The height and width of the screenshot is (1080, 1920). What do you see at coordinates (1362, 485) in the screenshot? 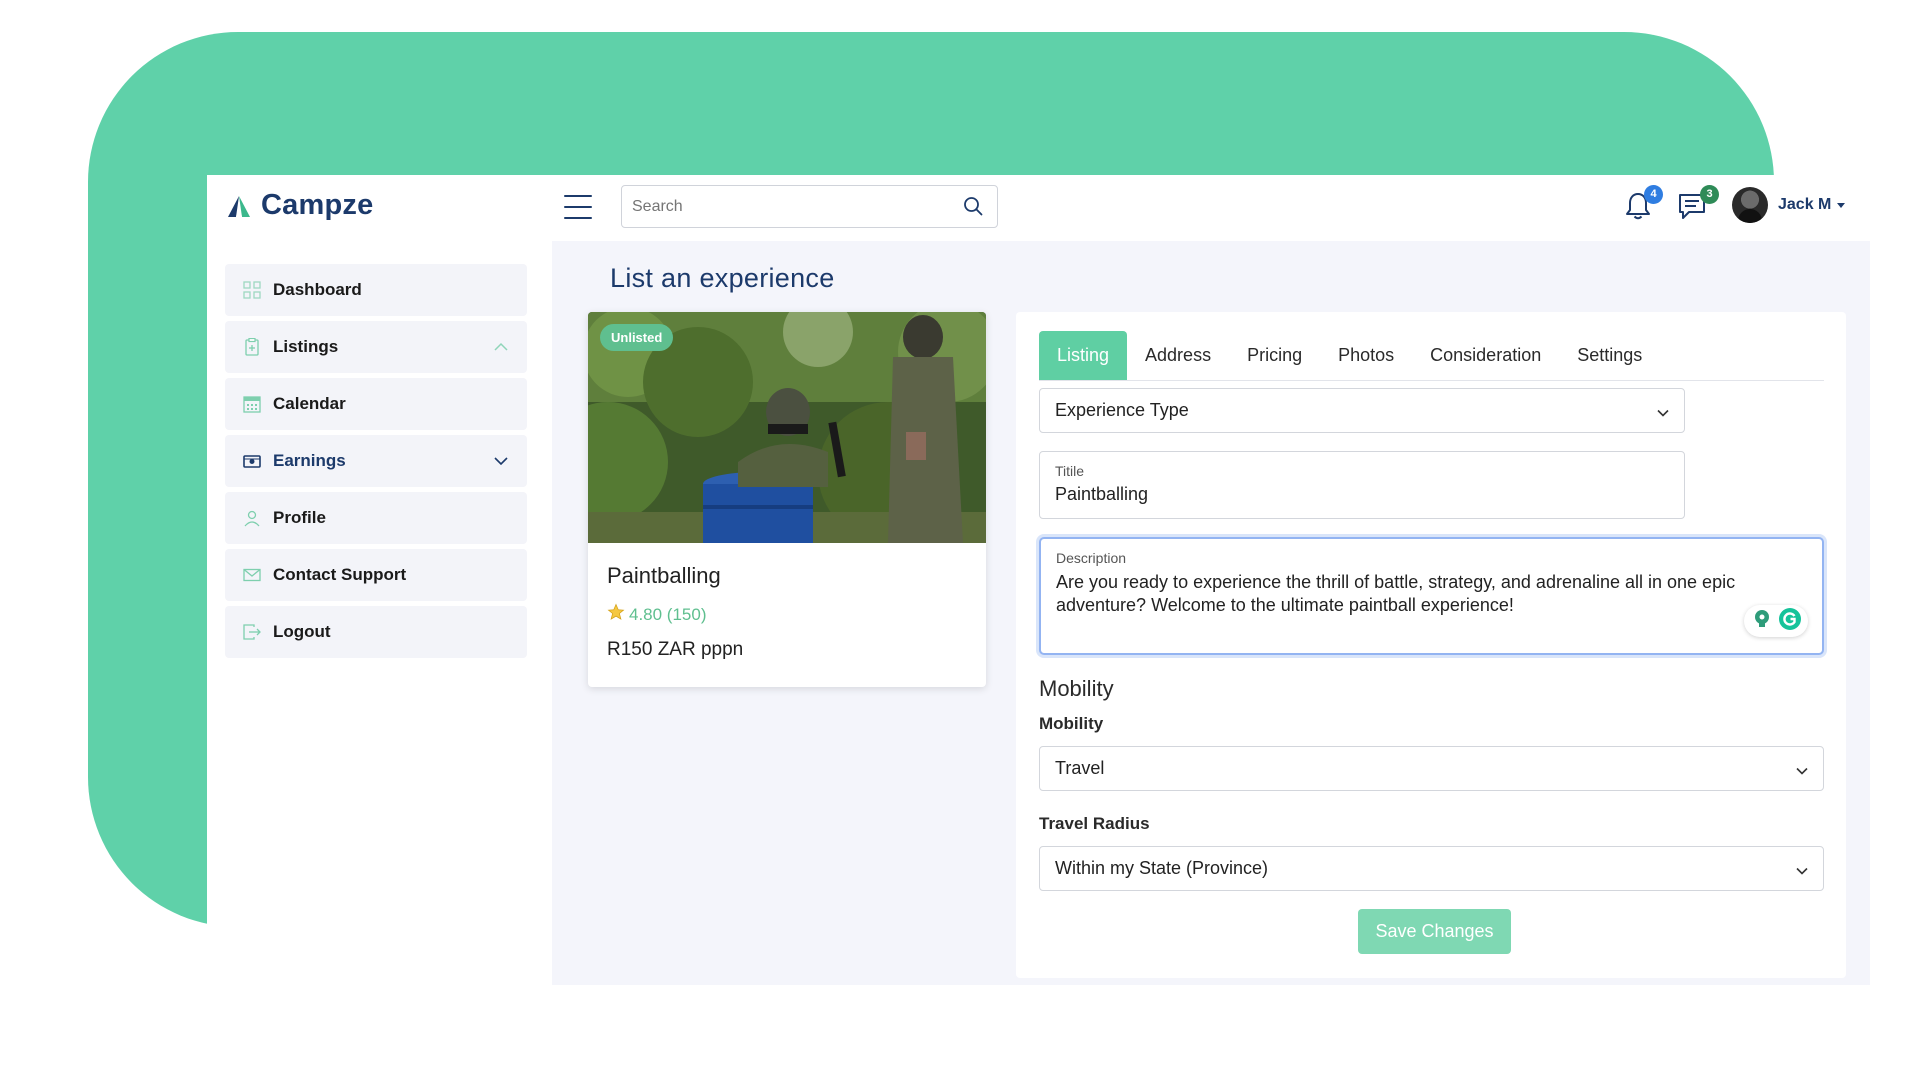
I see `title-field: Titile Paintballing` at bounding box center [1362, 485].